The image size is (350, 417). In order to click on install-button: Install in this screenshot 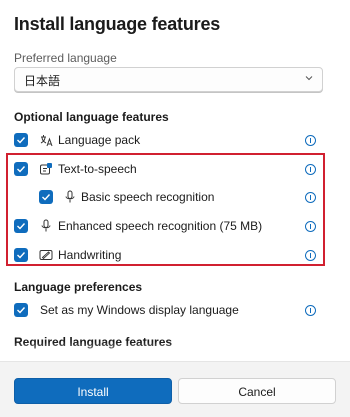, I will do `click(93, 391)`.